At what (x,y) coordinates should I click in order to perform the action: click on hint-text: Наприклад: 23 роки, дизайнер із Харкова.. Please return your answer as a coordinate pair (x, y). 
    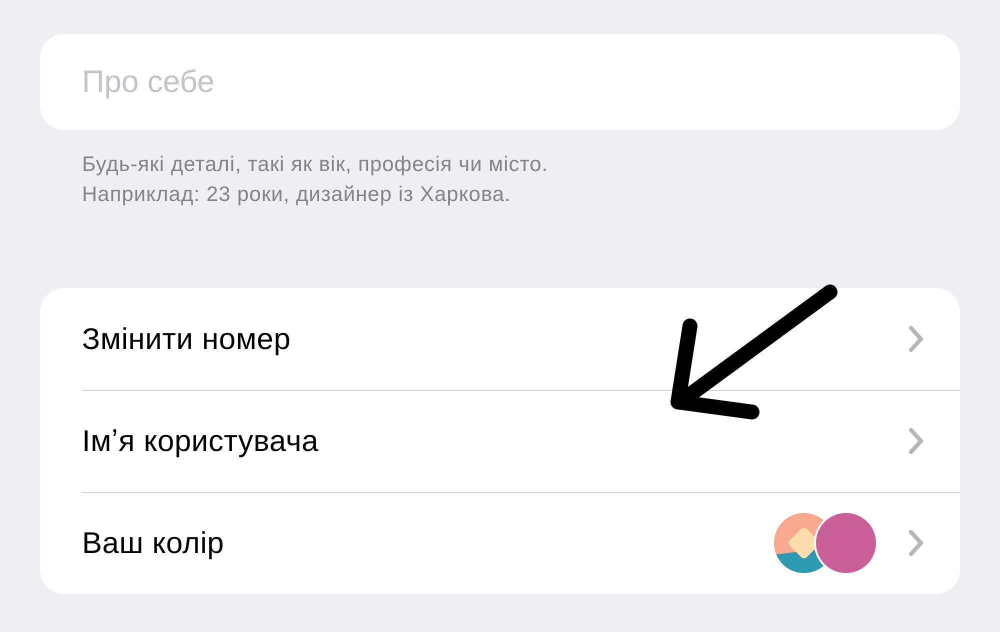
    Looking at the image, I should click on (297, 195).